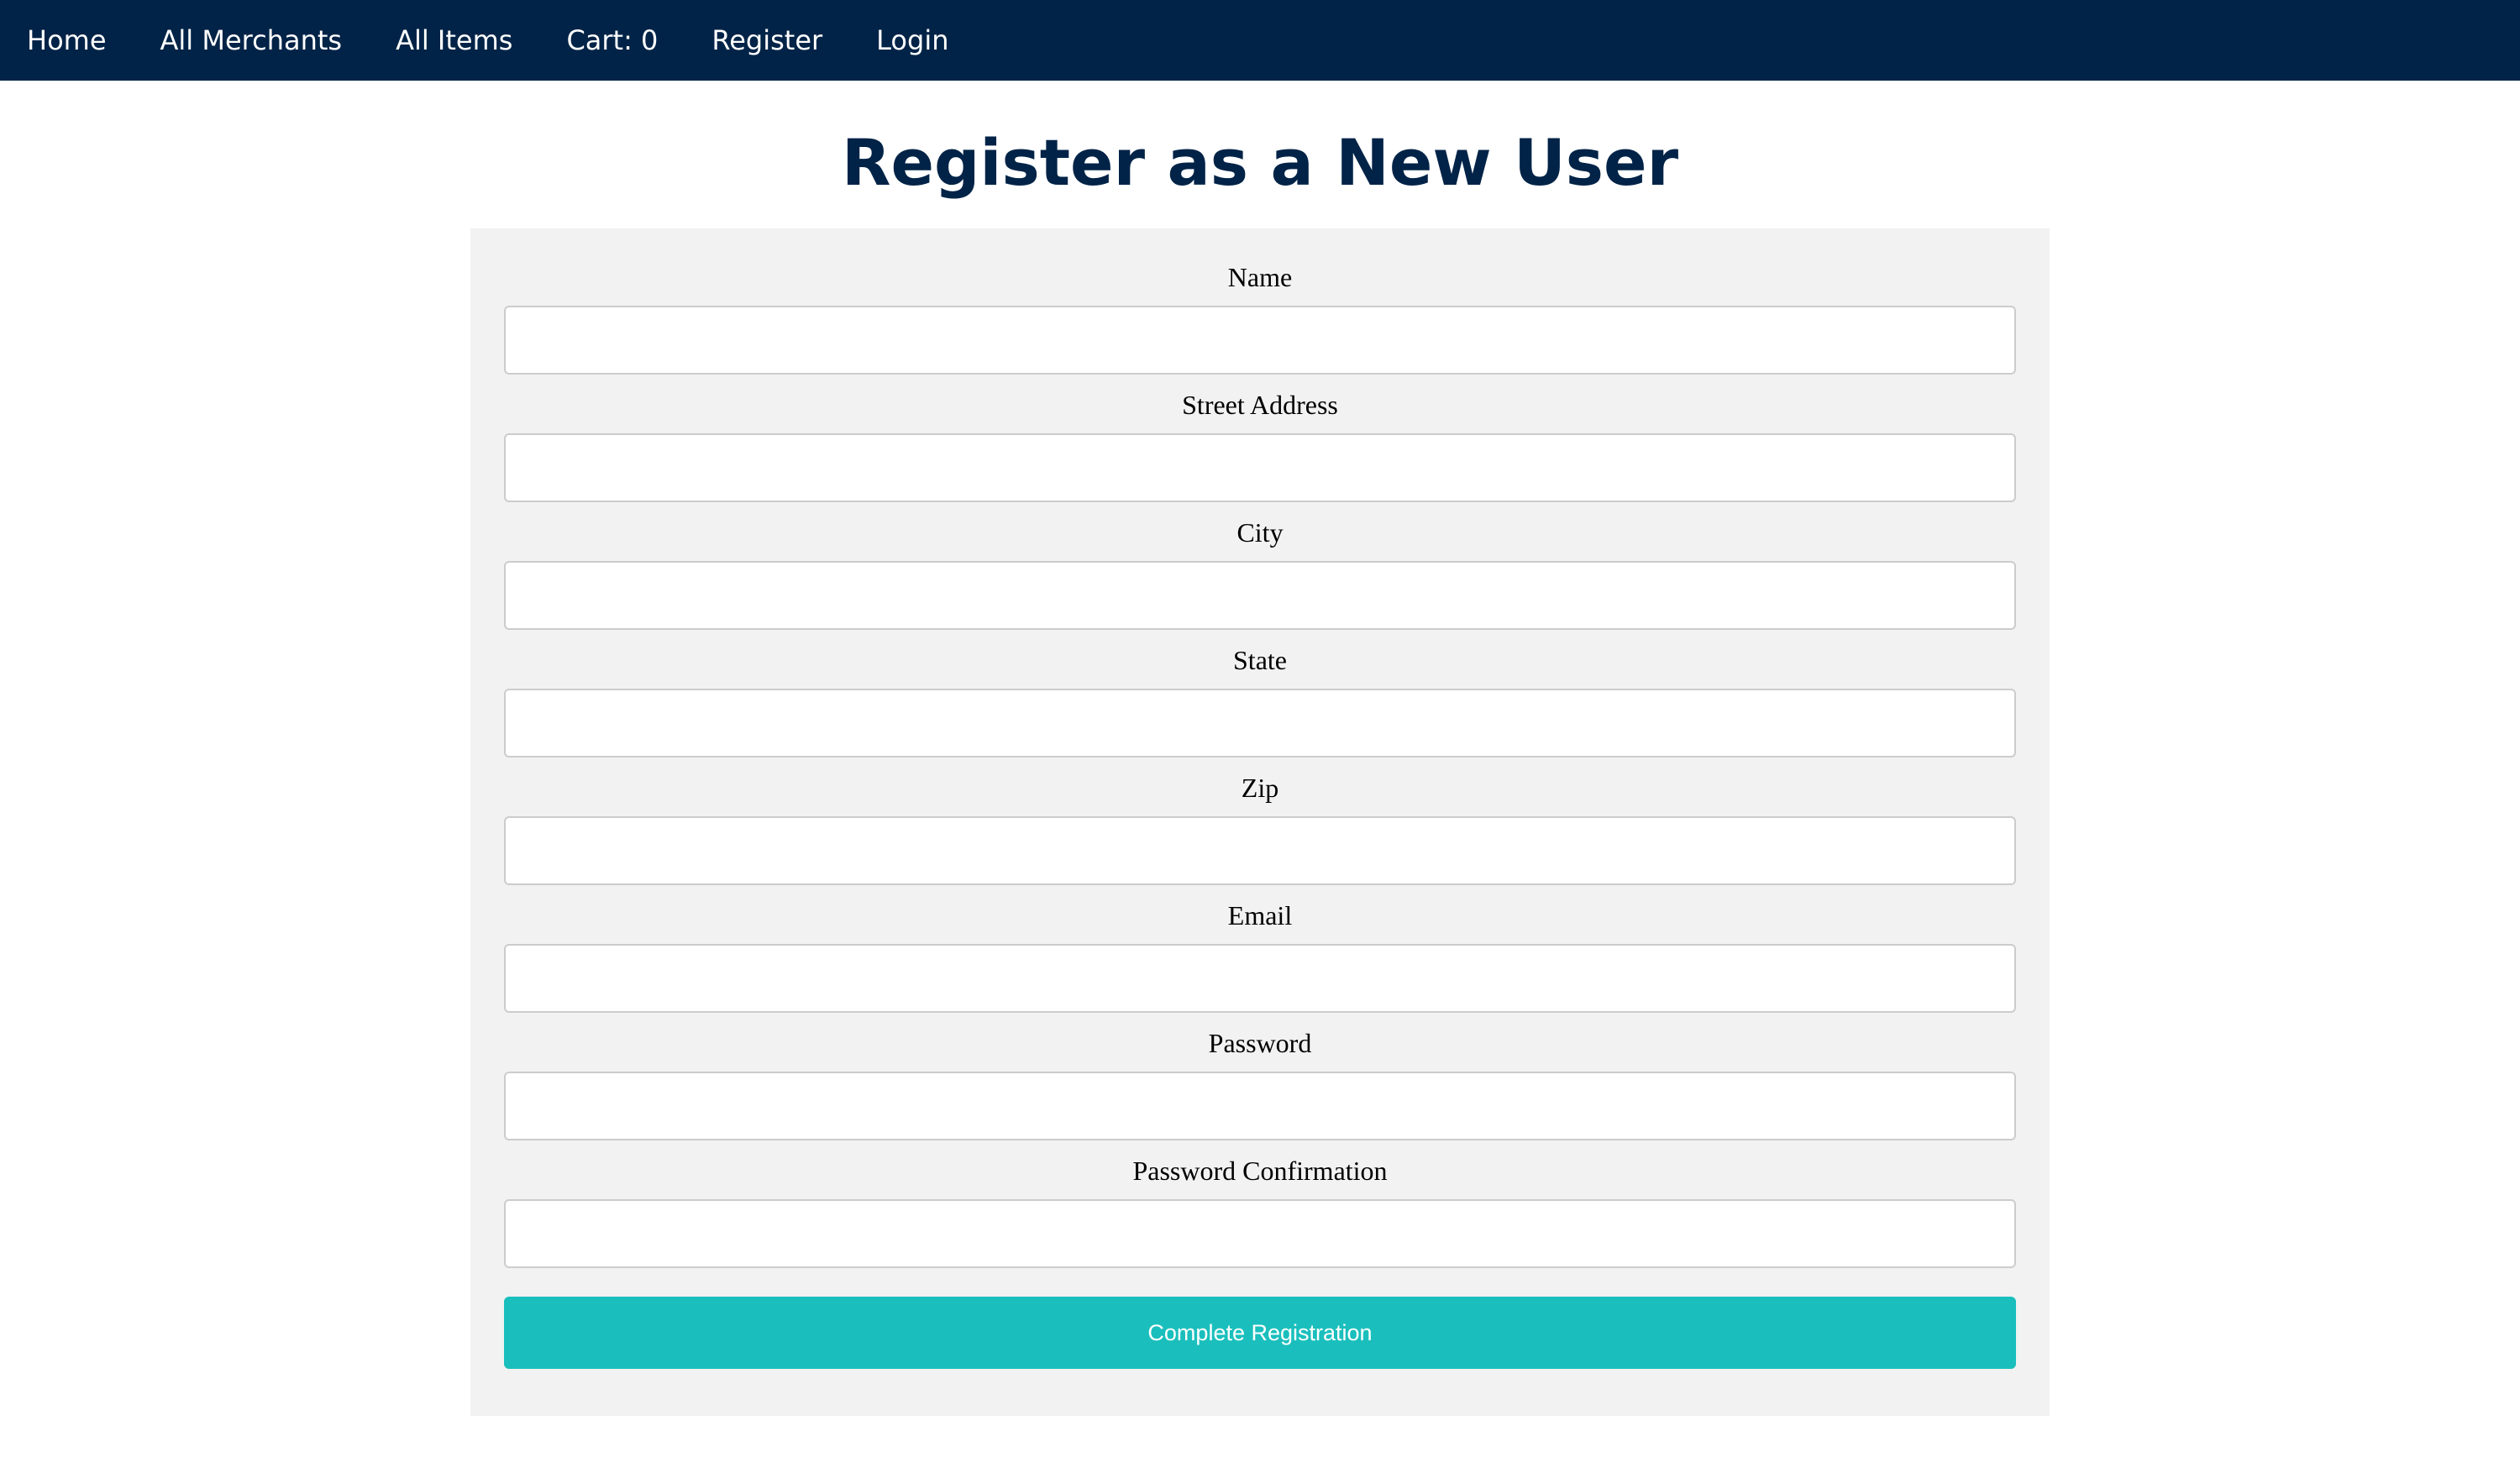 The image size is (2520, 1473). I want to click on nav-all-merchants-link: All Merchants, so click(251, 40).